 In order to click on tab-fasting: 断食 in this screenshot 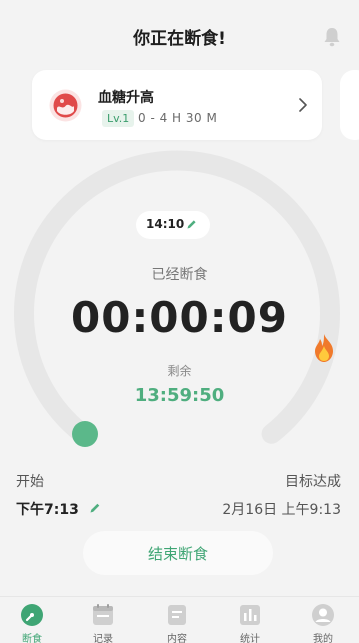, I will do `click(32, 620)`.